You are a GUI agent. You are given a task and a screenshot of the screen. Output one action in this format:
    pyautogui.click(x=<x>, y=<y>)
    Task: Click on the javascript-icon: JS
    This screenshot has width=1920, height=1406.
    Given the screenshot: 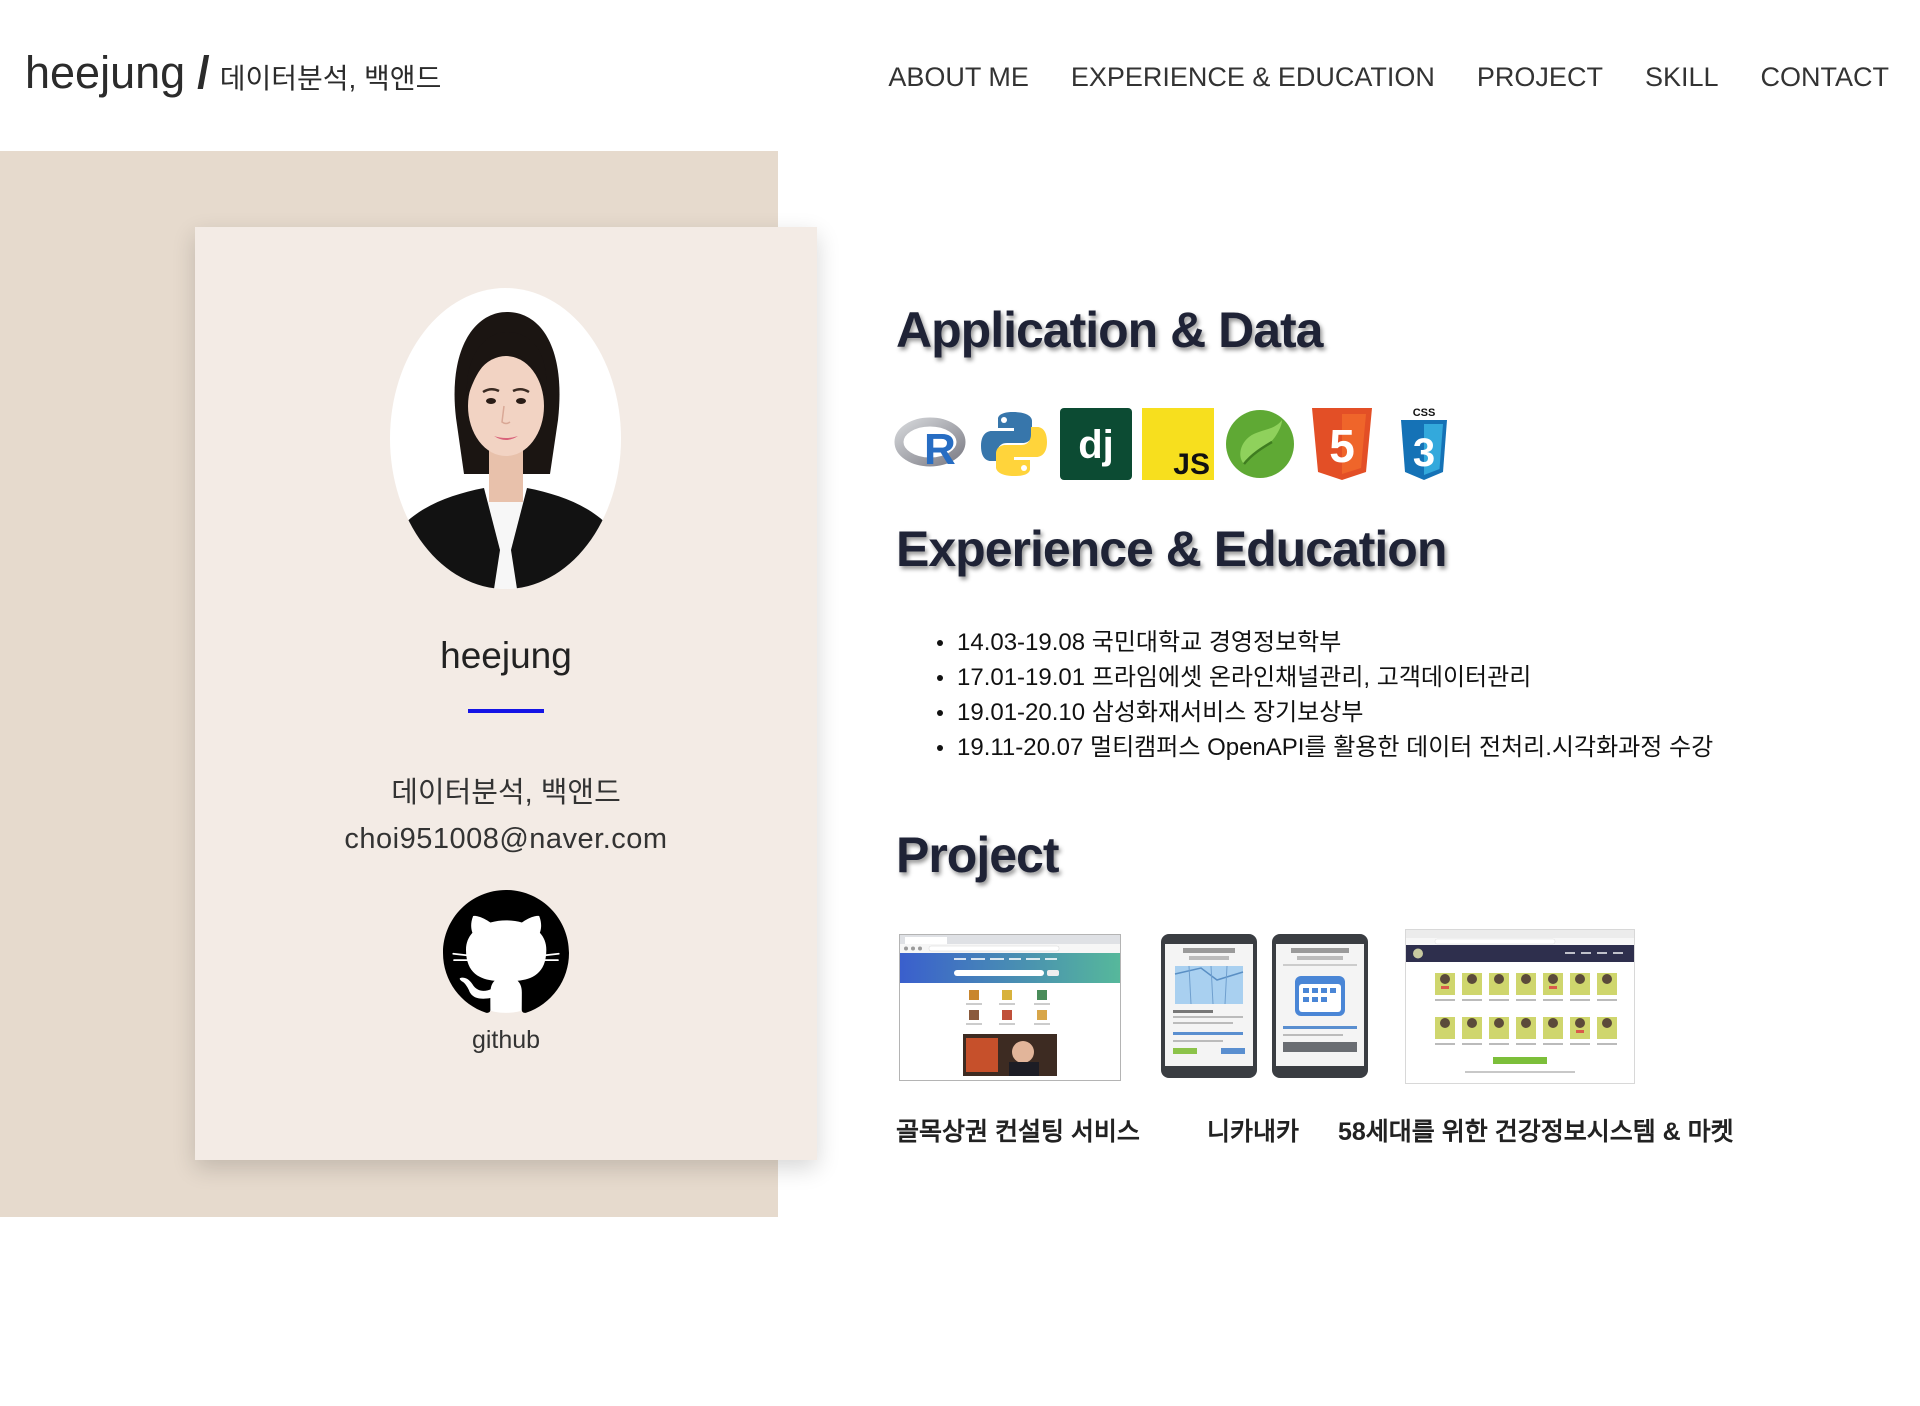 What is the action you would take?
    pyautogui.click(x=1178, y=444)
    